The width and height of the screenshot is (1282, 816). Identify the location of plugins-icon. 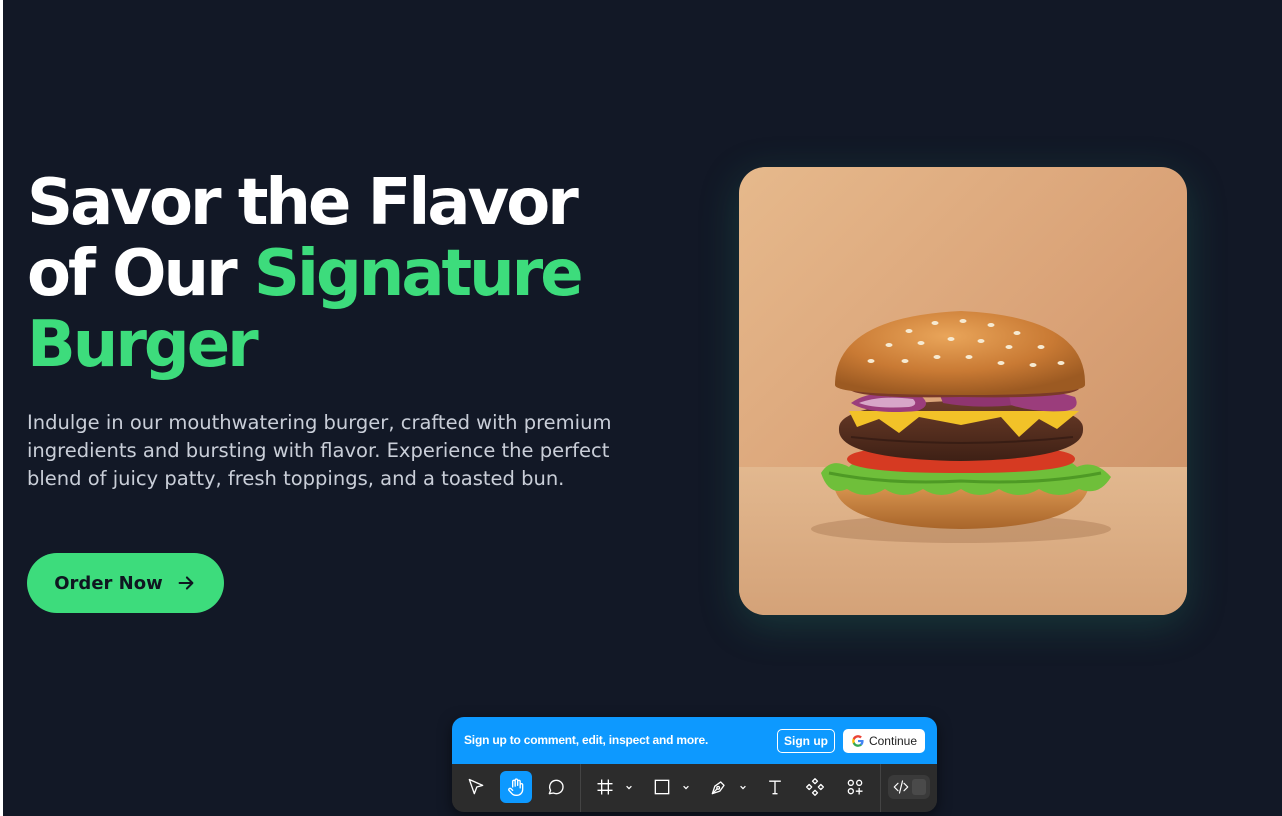
(855, 787).